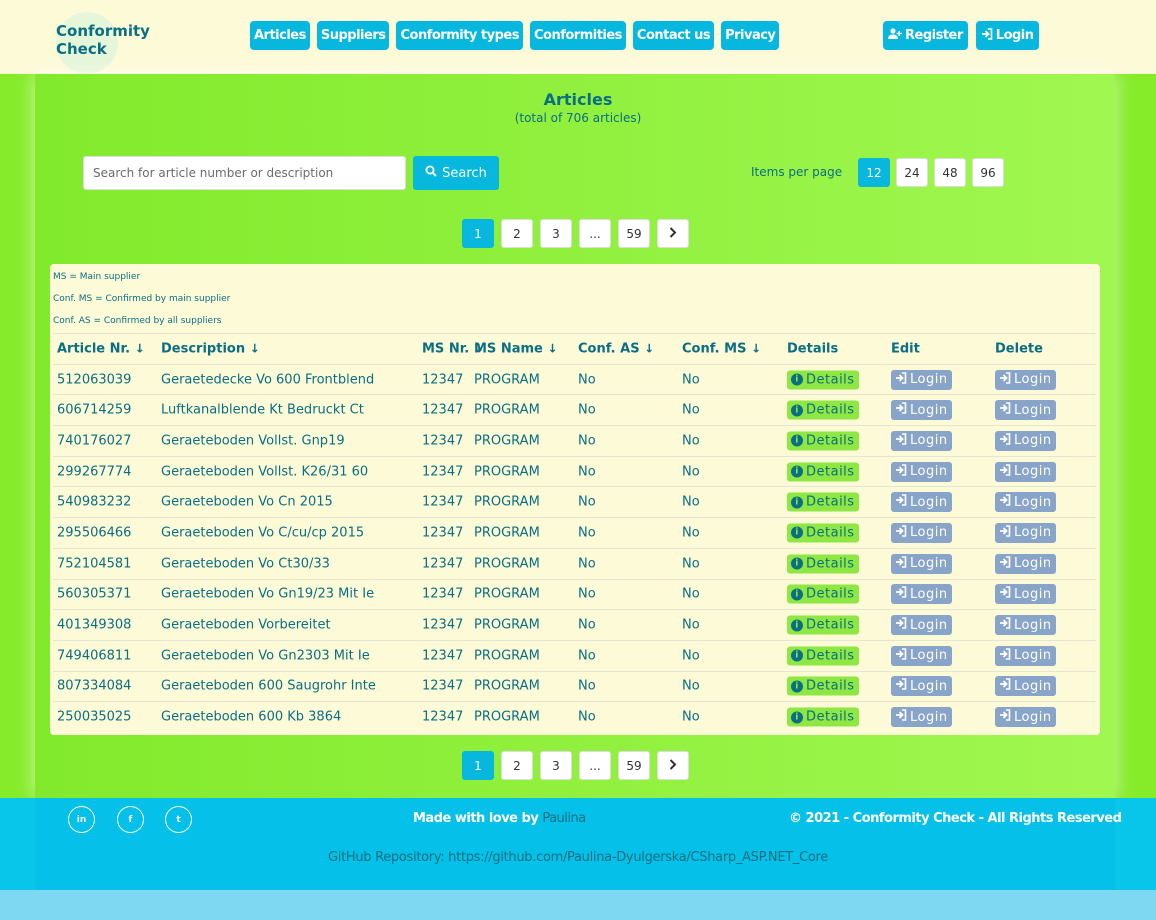 This screenshot has height=920, width=1156. Describe the element at coordinates (94, 594) in the screenshot. I see `cell-article-nr: 560305371` at that location.